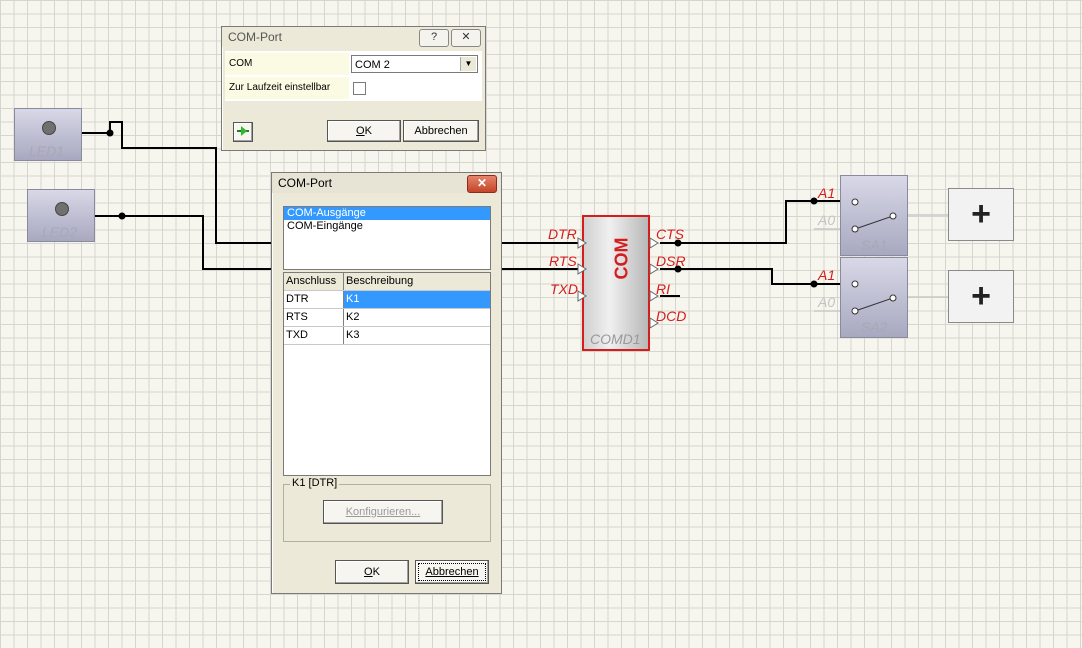 The width and height of the screenshot is (1082, 648). Describe the element at coordinates (315, 483) in the screenshot. I see `group-label: K1 [DTR]` at that location.